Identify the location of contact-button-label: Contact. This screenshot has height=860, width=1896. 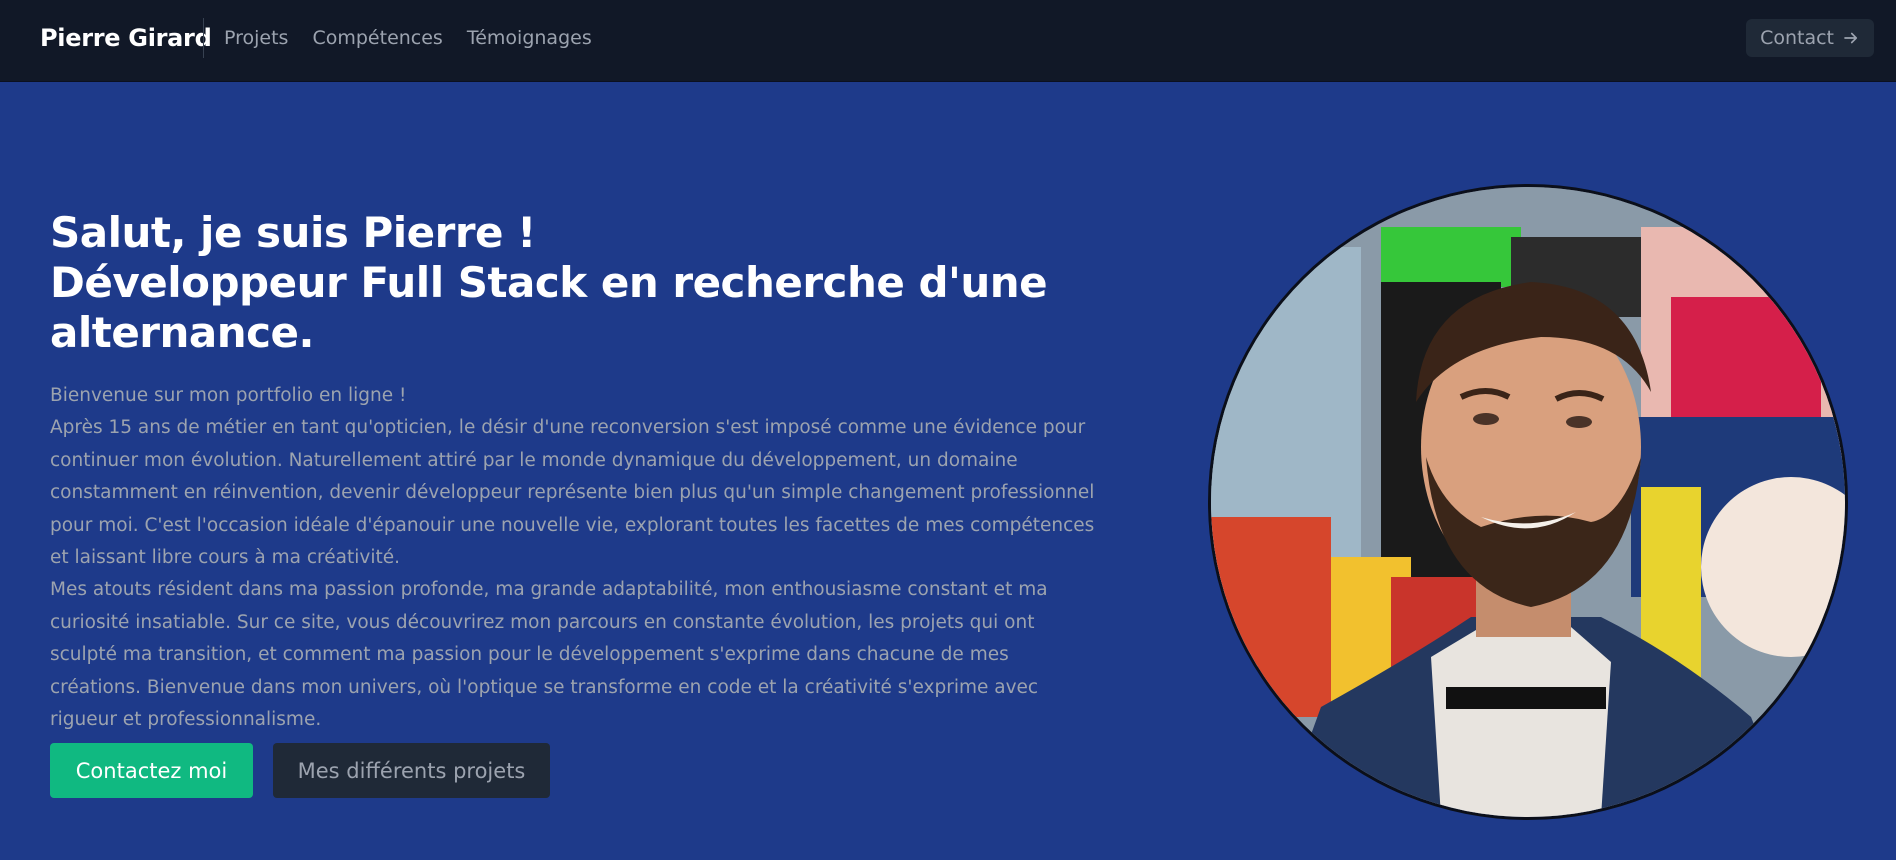
(1797, 38).